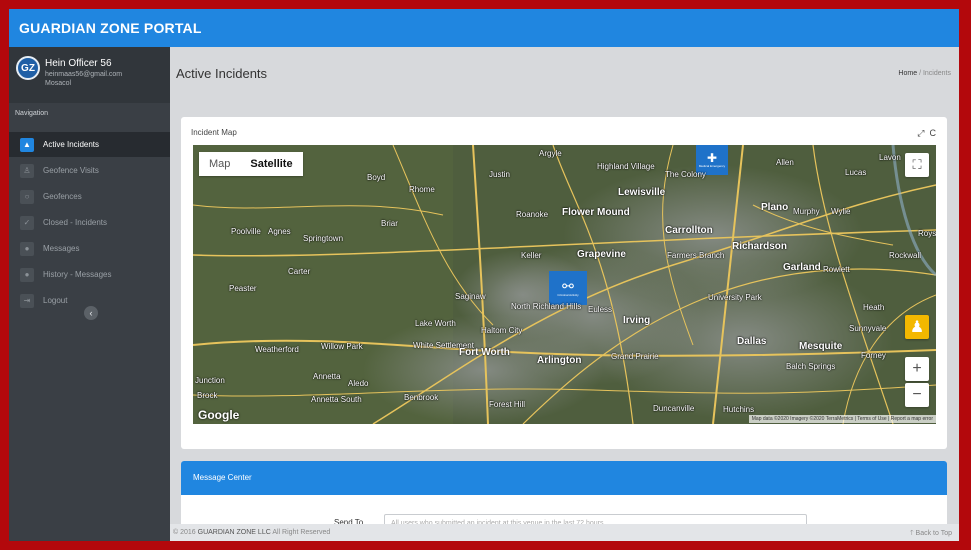 The height and width of the screenshot is (550, 971). What do you see at coordinates (635, 356) in the screenshot?
I see `map-place-label: Grand Prairie` at bounding box center [635, 356].